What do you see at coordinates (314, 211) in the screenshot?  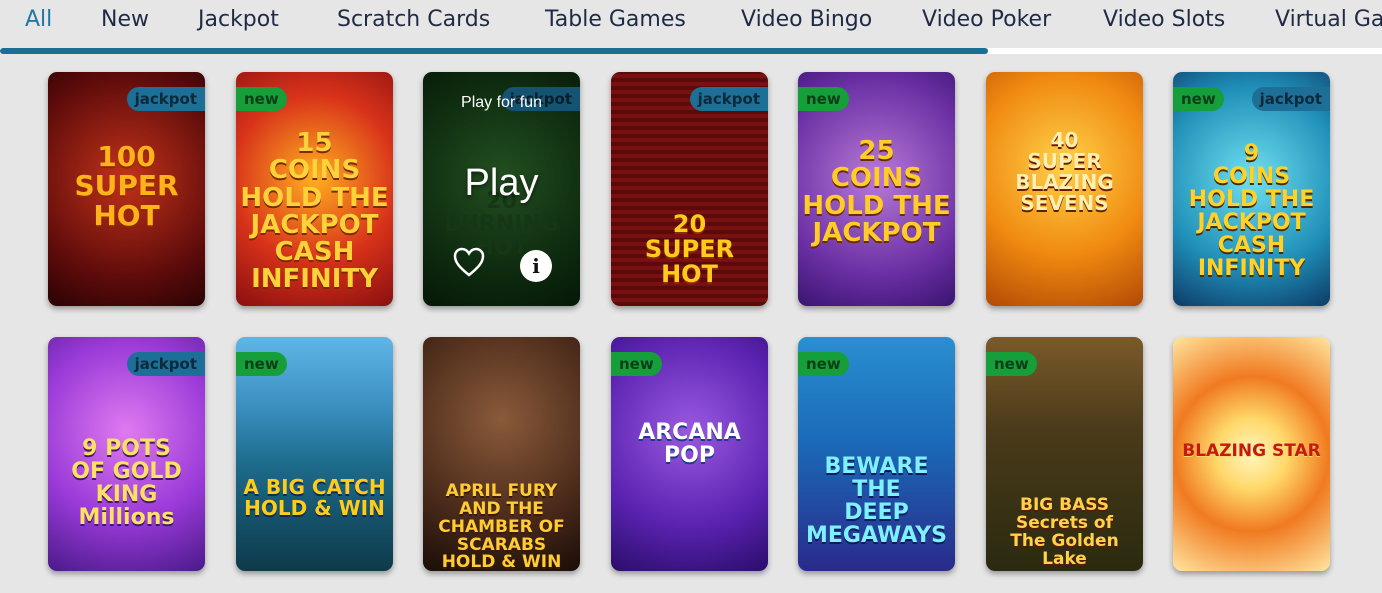 I see `game-title: 15 COINS HOLD THE JACKPOT CASH INFINITY` at bounding box center [314, 211].